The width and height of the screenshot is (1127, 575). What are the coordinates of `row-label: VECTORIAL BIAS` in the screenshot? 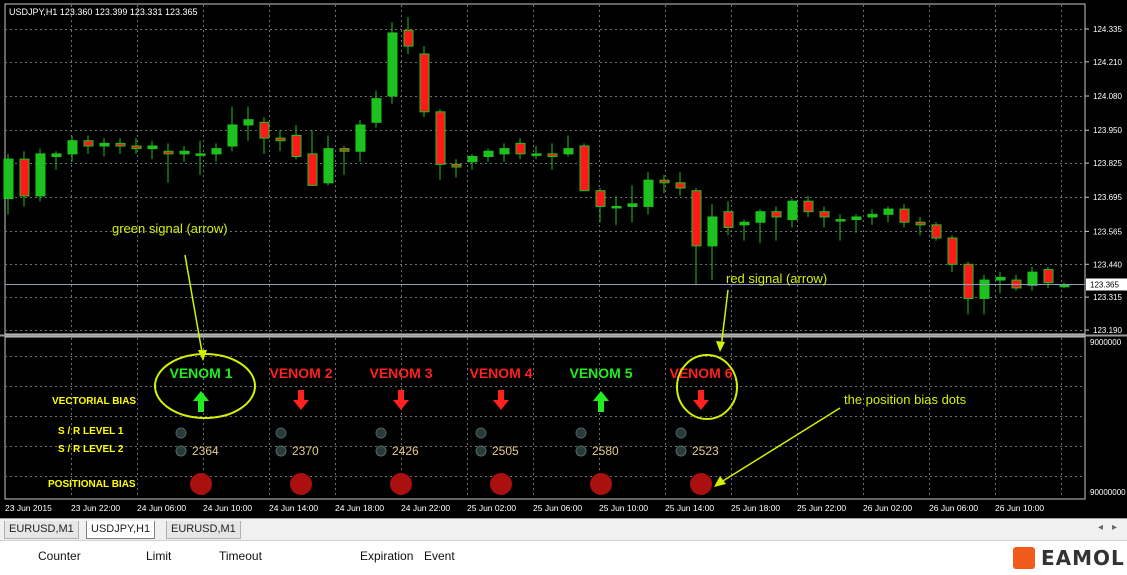 It's located at (94, 401).